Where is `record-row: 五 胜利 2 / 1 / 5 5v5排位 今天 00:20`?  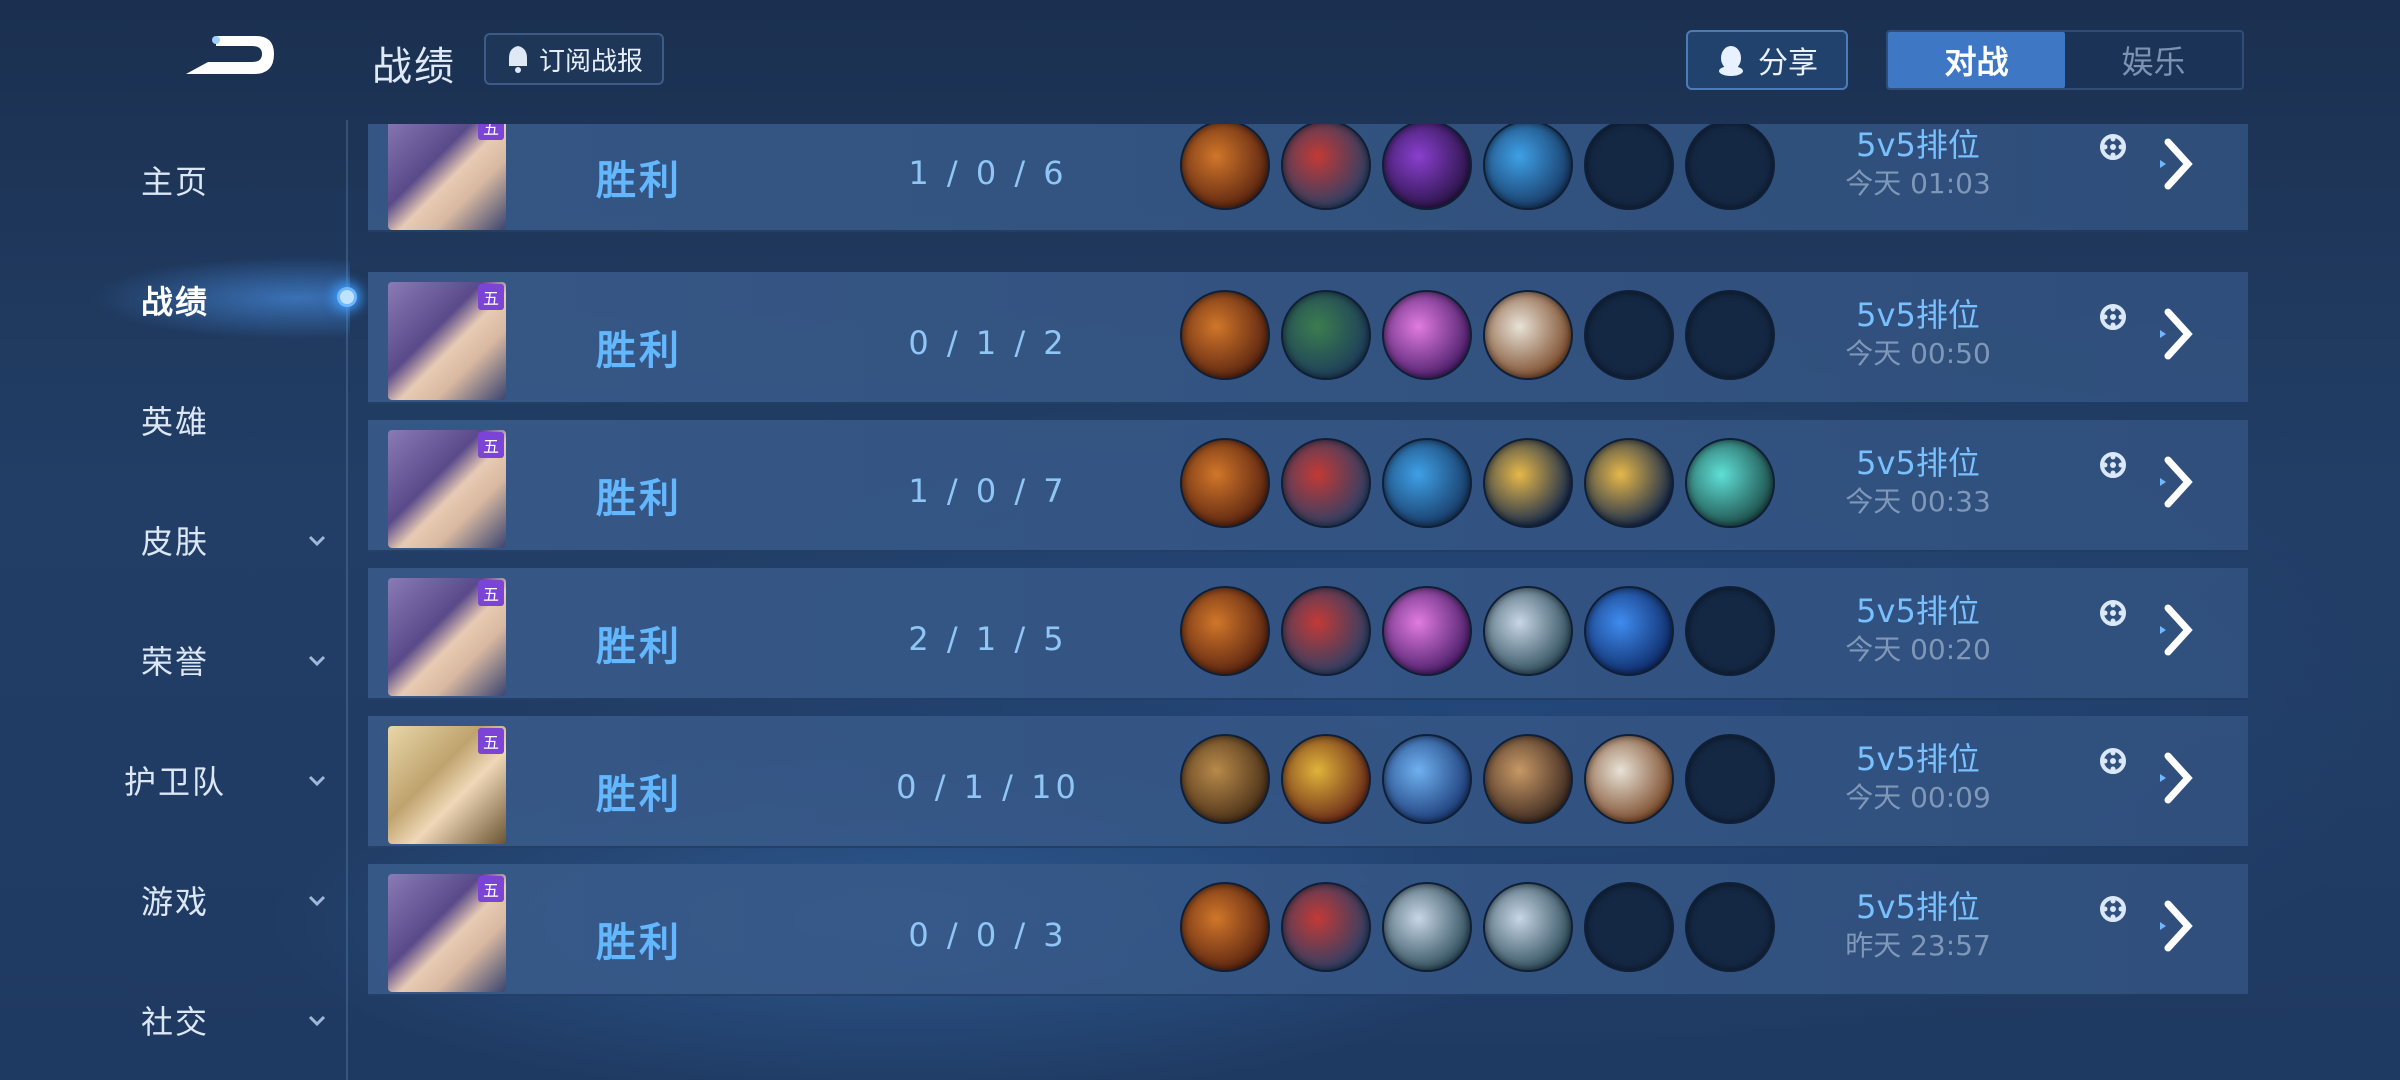 record-row: 五 胜利 2 / 1 / 5 5v5排位 今天 00:20 is located at coordinates (1308, 634).